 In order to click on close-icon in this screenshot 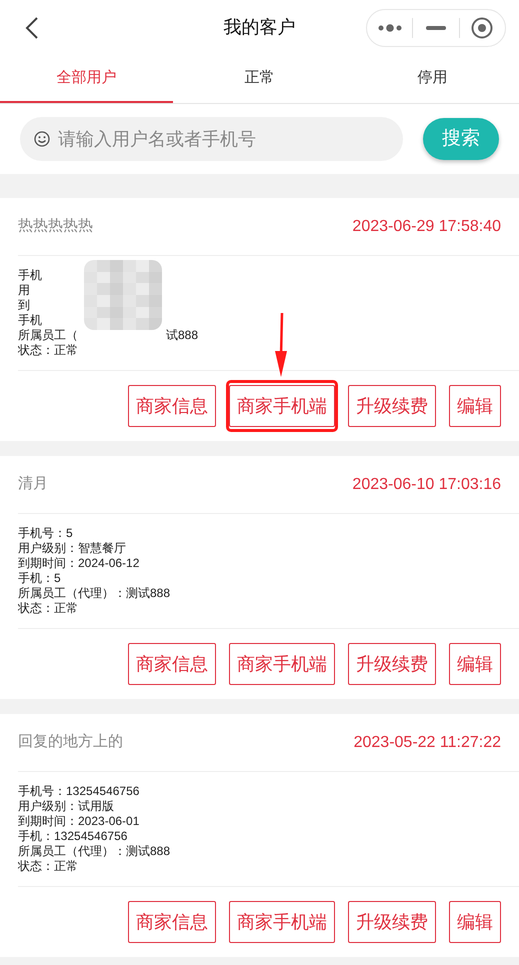, I will do `click(482, 28)`.